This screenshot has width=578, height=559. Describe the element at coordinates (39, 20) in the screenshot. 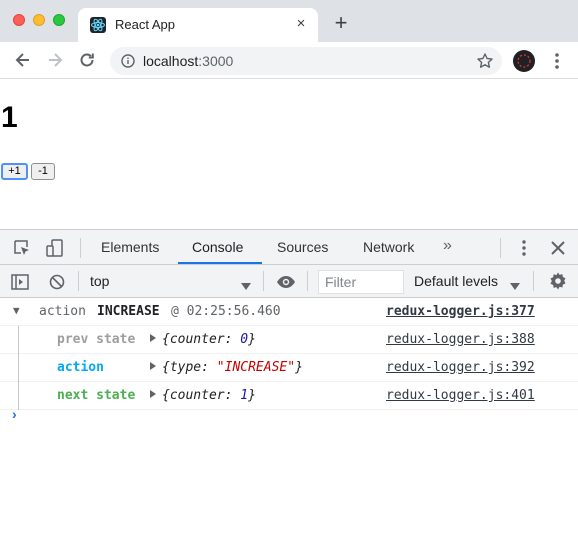

I see `window-minimize-button` at that location.